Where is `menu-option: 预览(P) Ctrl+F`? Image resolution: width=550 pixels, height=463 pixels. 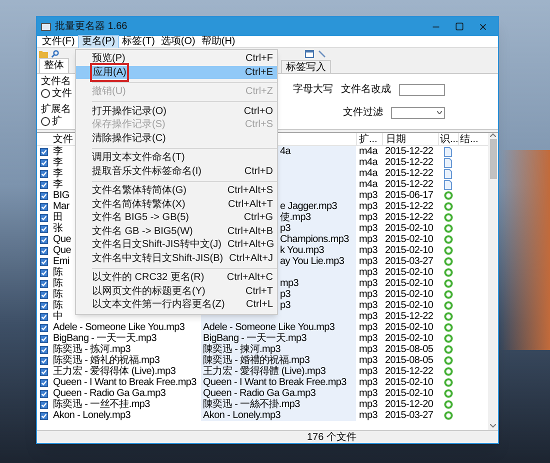
menu-option: 预览(P) Ctrl+F is located at coordinates (176, 59).